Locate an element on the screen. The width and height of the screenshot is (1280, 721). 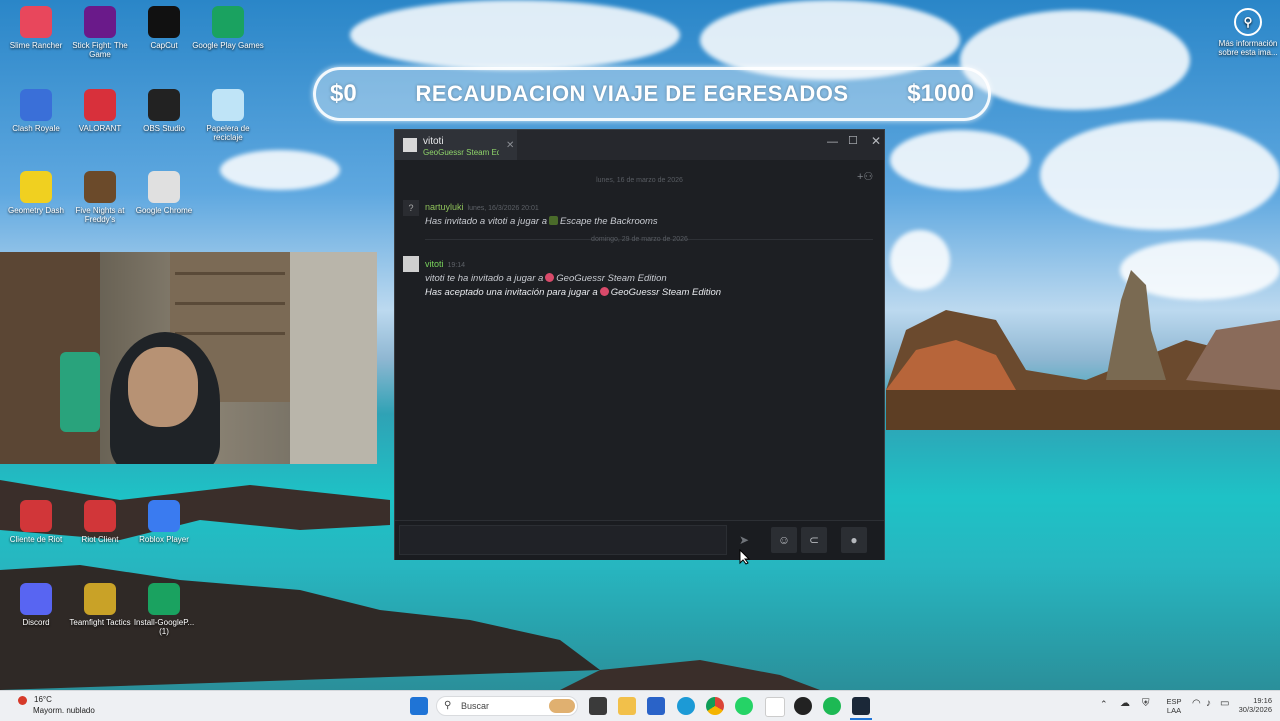
desktop-icon-label: Slime Rancher is located at coordinates (36, 45).